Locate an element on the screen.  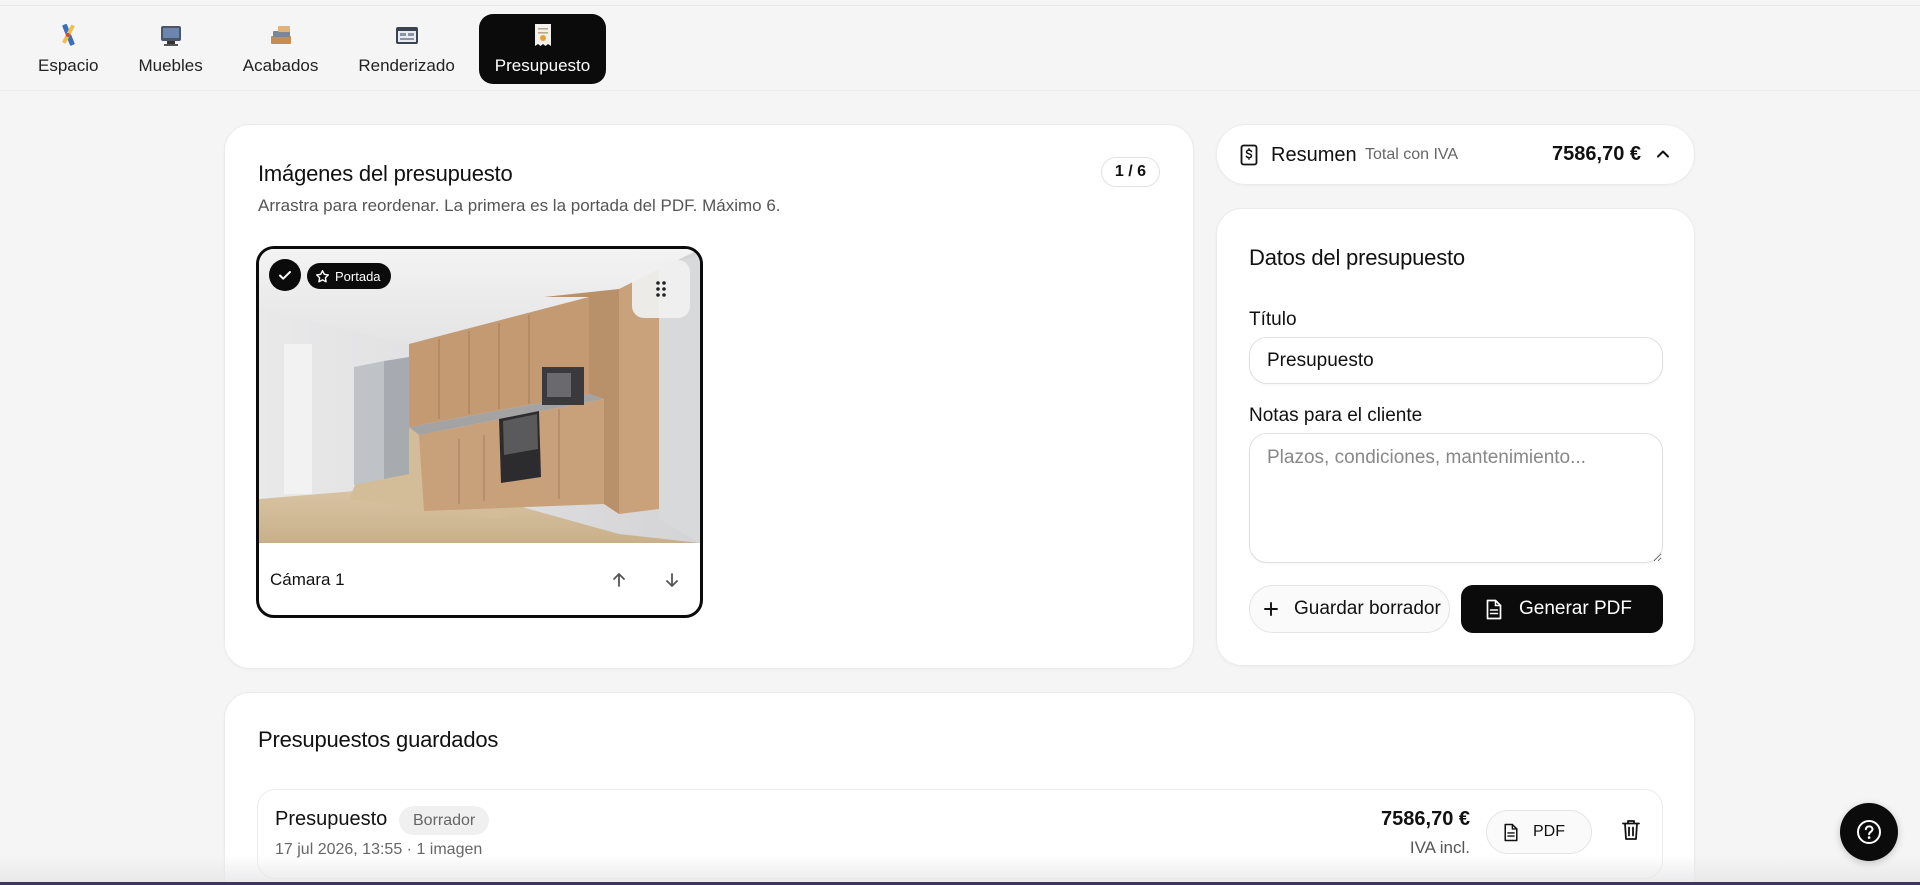
download-pdf-button: PDF is located at coordinates (1539, 832).